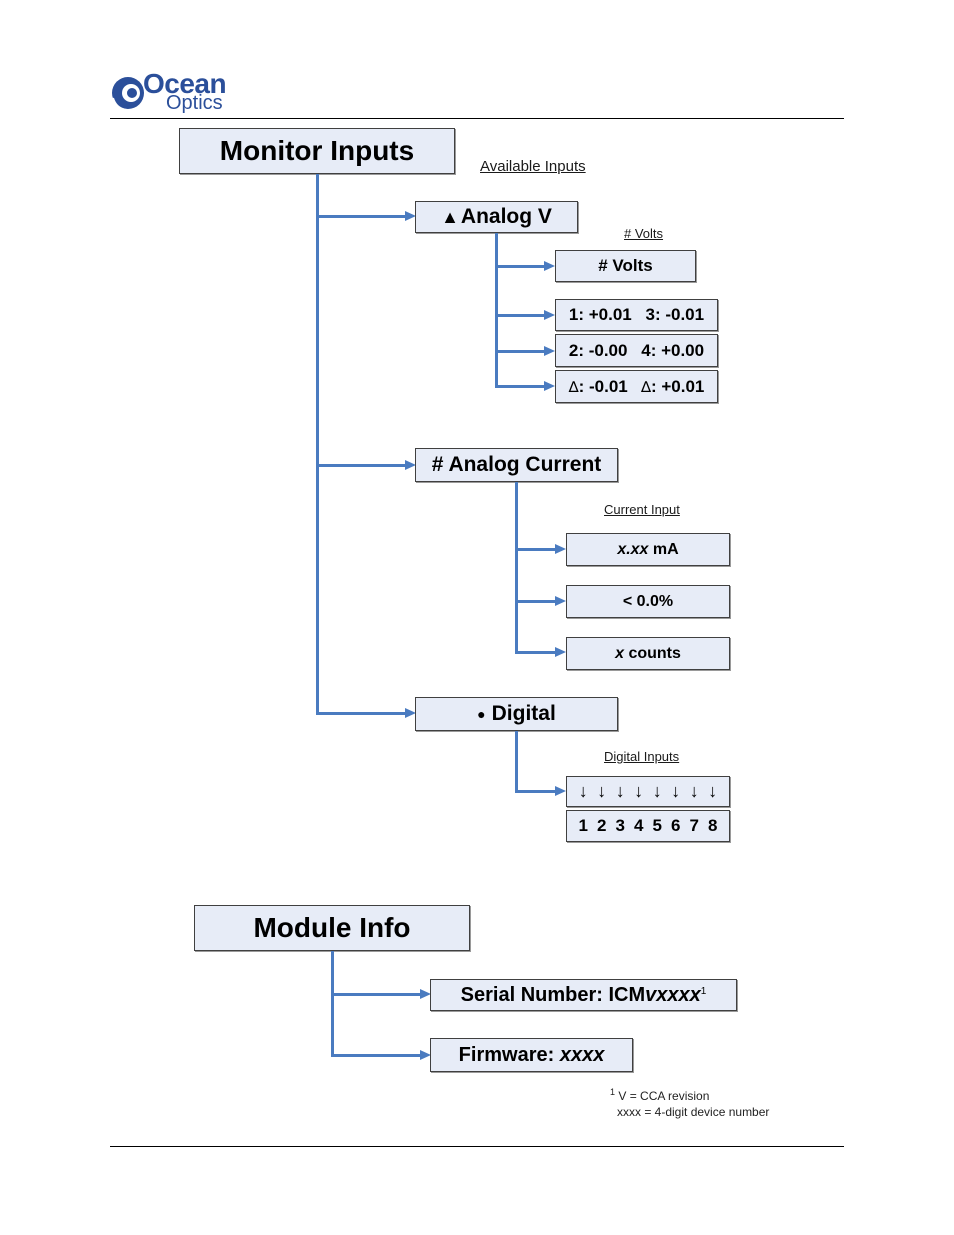 The image size is (954, 1235). I want to click on monitor-inputs-title: Monitor Inputs, so click(317, 150).